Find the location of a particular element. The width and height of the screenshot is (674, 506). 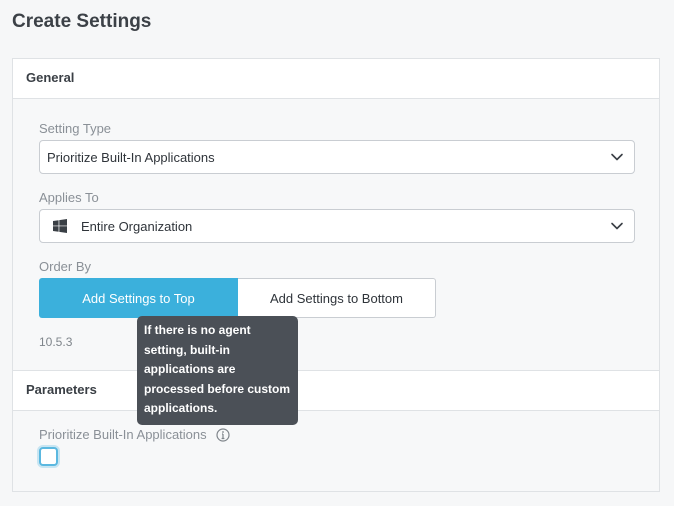

version-text: 10.5.3 is located at coordinates (56, 342).